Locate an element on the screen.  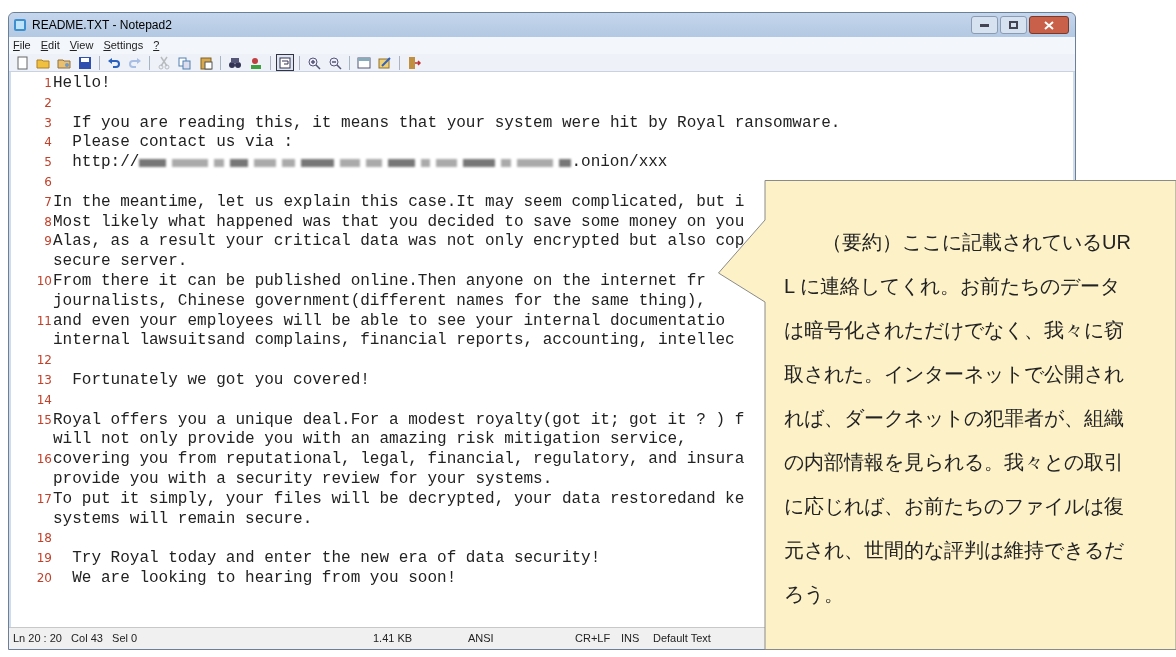
window-title: README.TXT - Notepad2 is located at coordinates (102, 25).